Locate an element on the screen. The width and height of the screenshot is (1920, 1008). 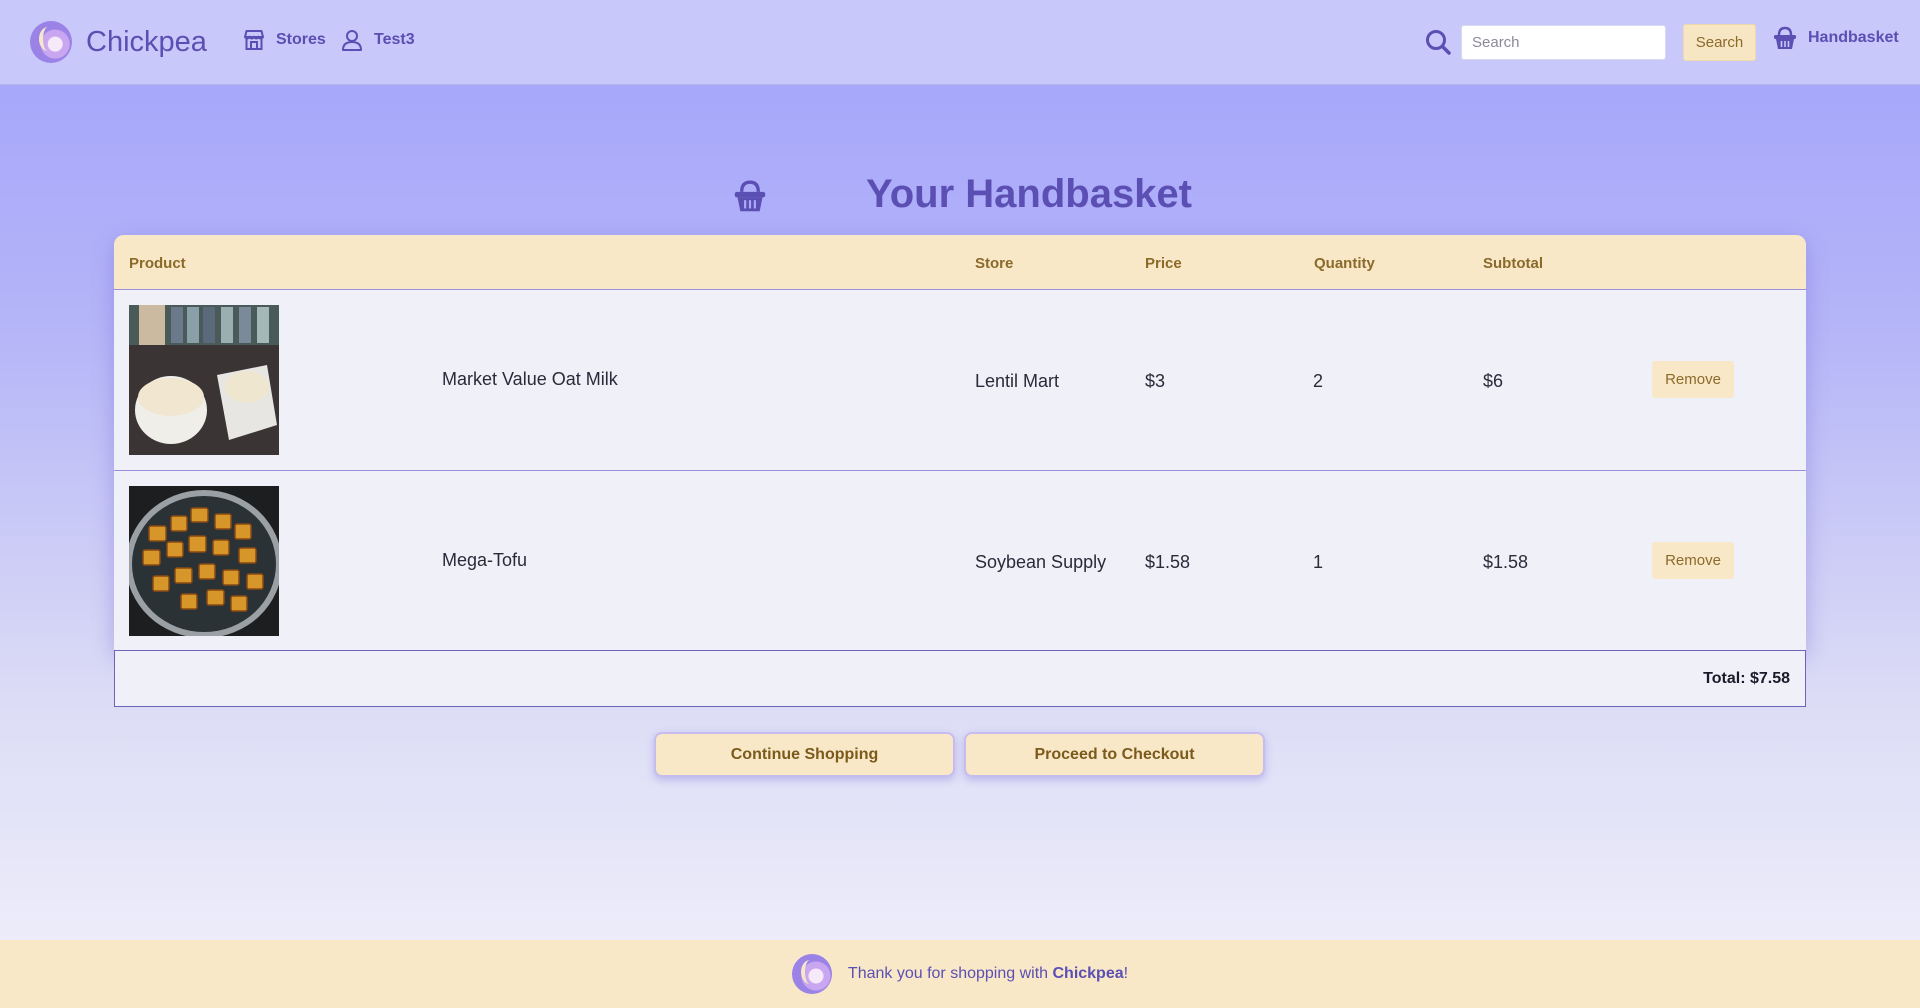
header-subtotal: Subtotal is located at coordinates (1513, 263).